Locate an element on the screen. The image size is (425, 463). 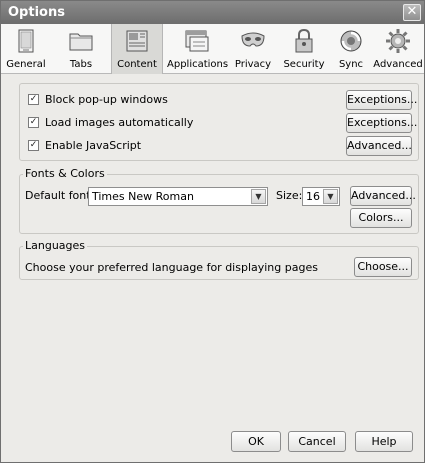
tab-security-label: Security is located at coordinates (304, 64).